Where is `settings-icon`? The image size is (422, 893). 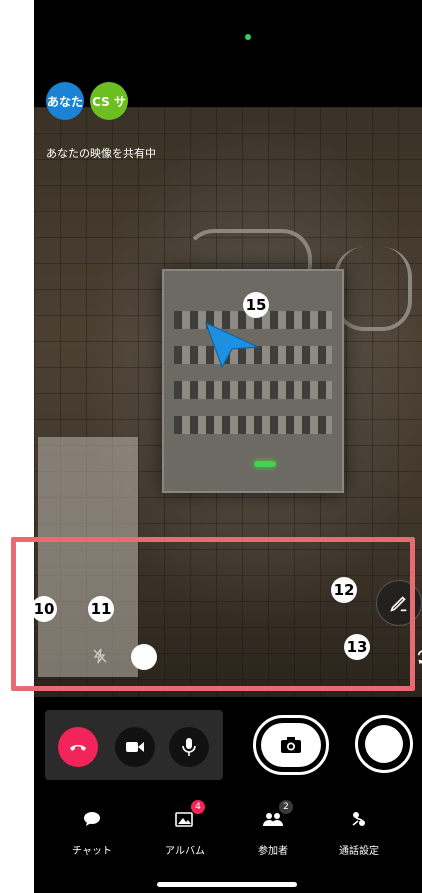 settings-icon is located at coordinates (358, 819).